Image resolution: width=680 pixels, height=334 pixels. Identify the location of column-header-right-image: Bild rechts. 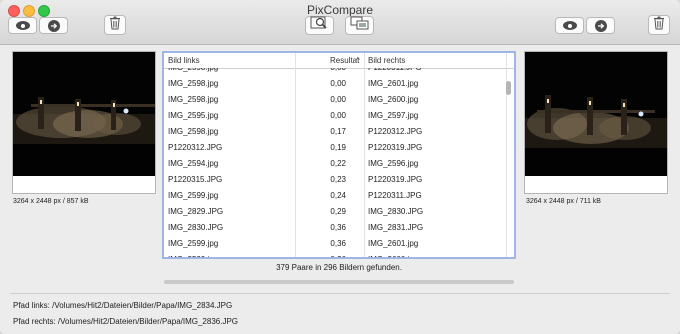
(386, 60).